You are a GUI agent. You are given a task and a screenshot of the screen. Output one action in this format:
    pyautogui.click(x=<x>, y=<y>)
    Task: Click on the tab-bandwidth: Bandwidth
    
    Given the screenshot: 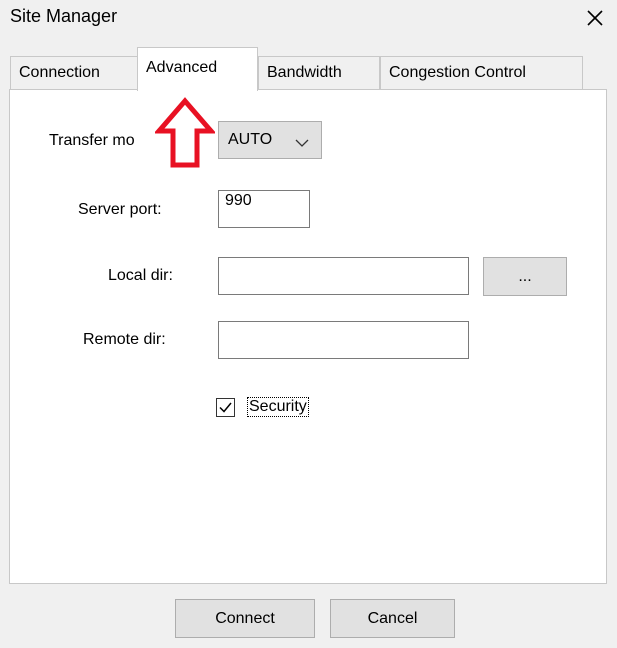 What is the action you would take?
    pyautogui.click(x=319, y=73)
    